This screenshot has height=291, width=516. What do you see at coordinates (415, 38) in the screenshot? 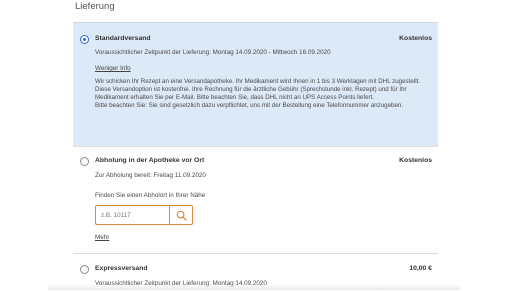
I see `option-price-standard: Kostenlos` at bounding box center [415, 38].